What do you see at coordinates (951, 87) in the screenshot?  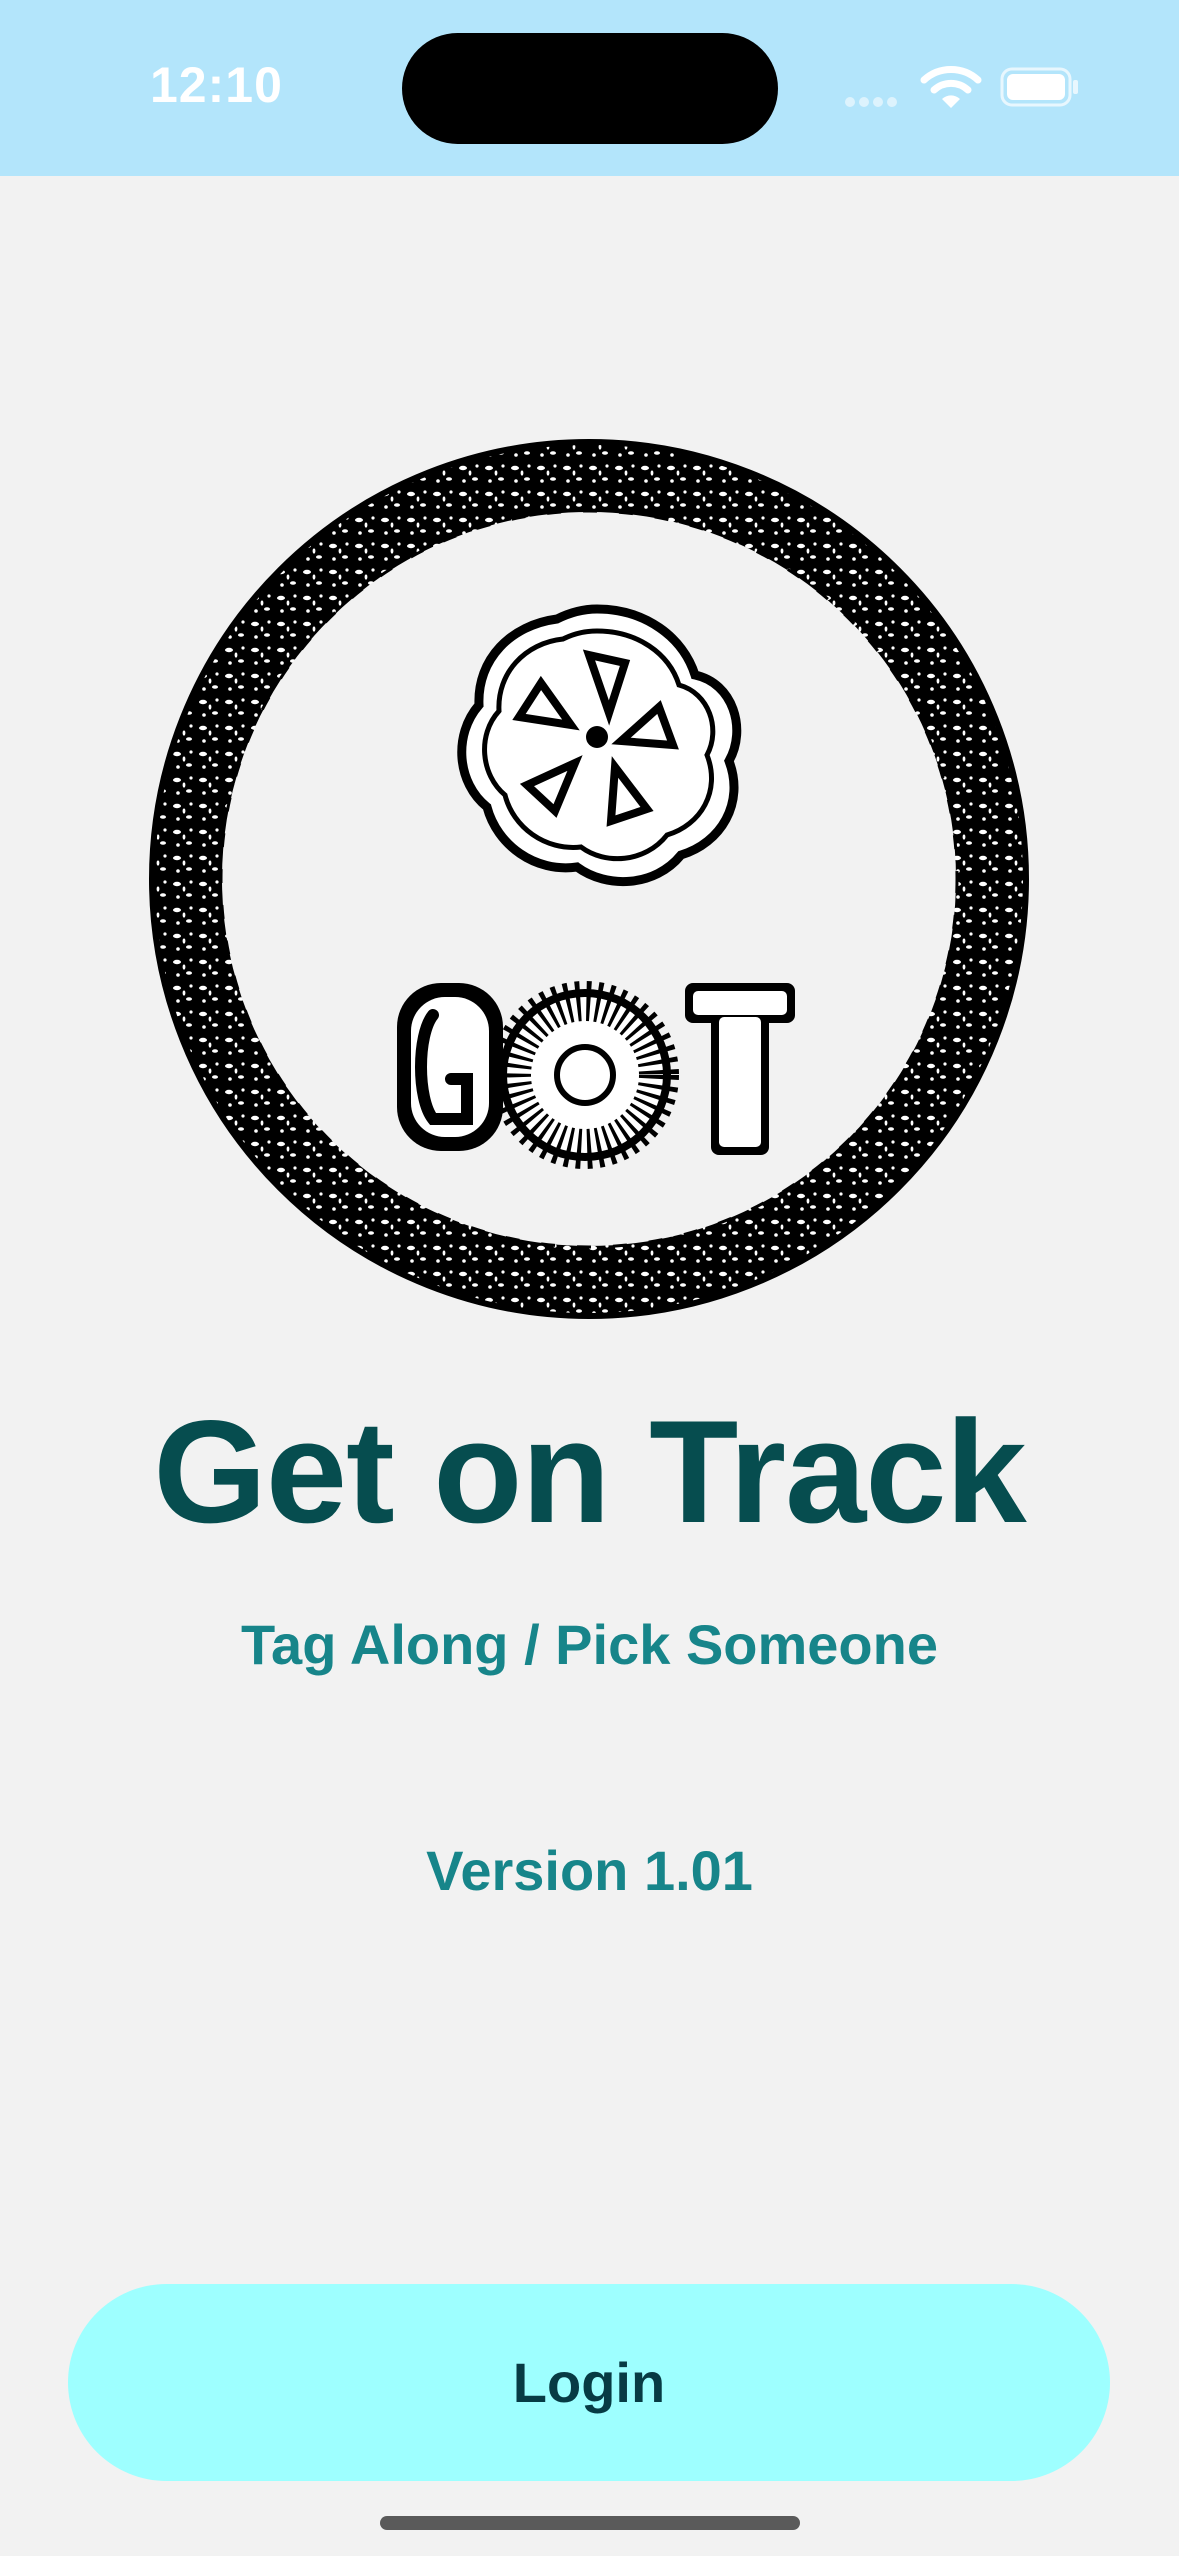 I see `wifi-icon` at bounding box center [951, 87].